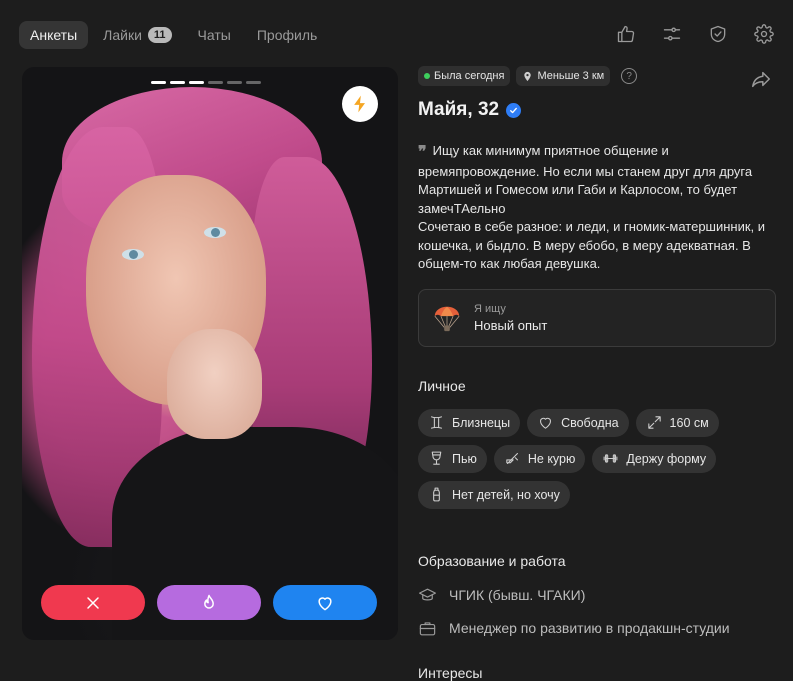 The height and width of the screenshot is (681, 793). Describe the element at coordinates (159, 35) in the screenshot. I see `likes-count-badge: 11` at that location.